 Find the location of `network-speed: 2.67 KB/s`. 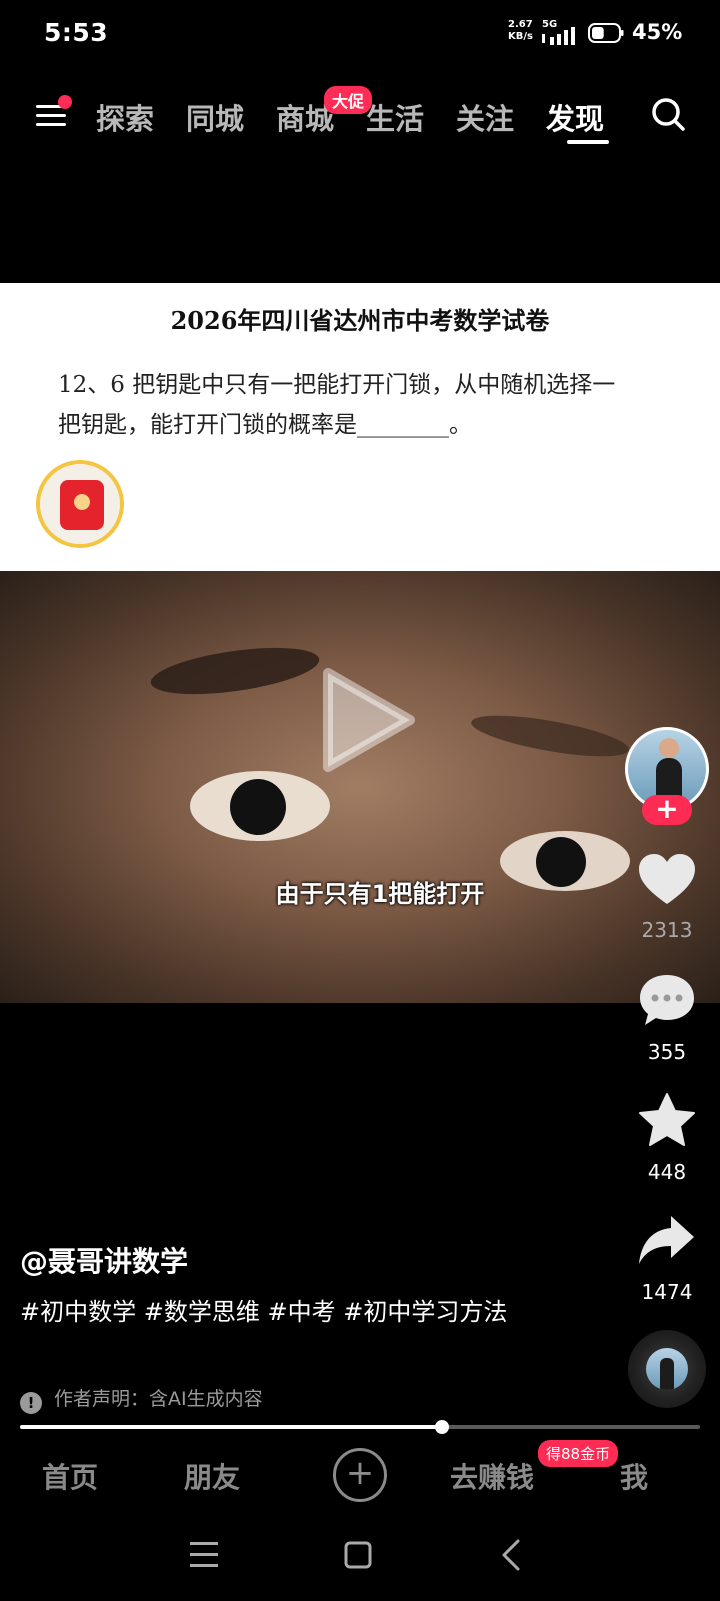

network-speed: 2.67 KB/s is located at coordinates (520, 31).